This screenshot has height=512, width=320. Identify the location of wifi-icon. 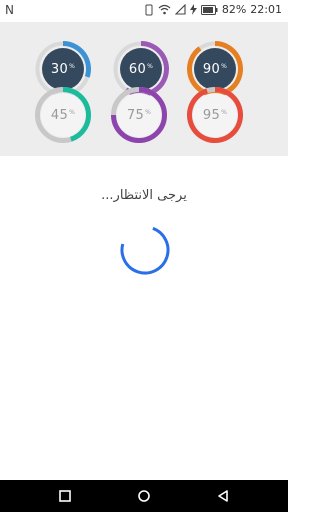
(164, 9).